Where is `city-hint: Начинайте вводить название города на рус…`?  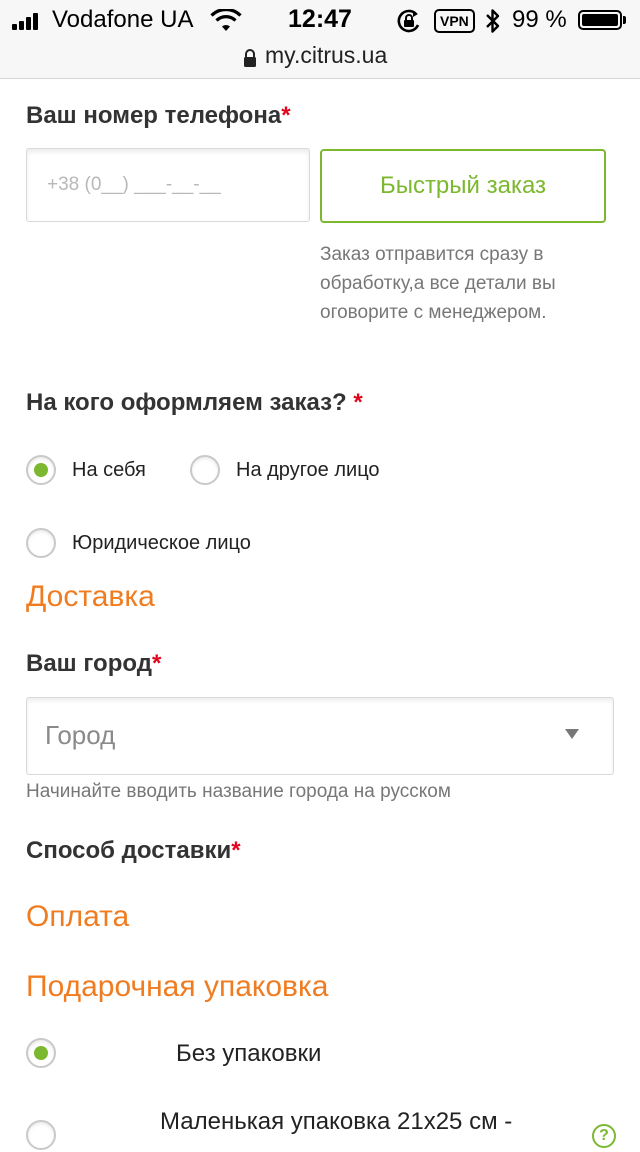
city-hint: Начинайте вводить название города на рус… is located at coordinates (238, 791).